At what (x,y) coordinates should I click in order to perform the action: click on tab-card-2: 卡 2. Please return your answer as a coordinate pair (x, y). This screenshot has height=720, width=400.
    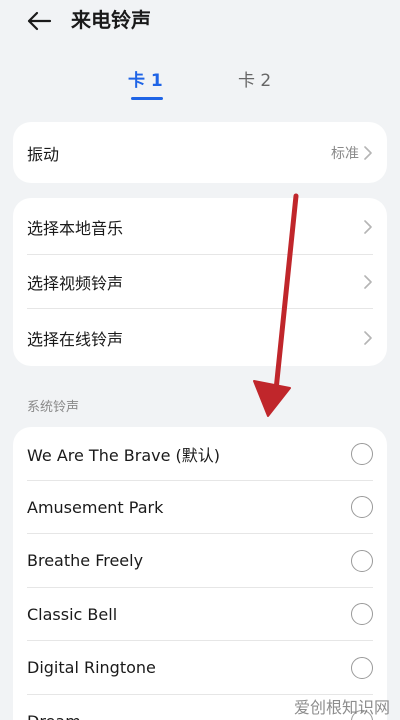
    Looking at the image, I should click on (254, 81).